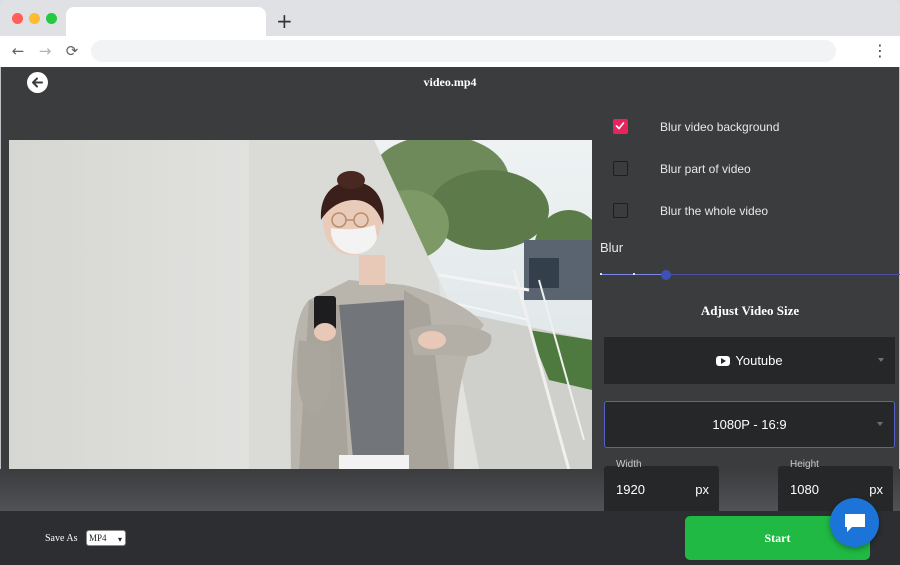 This screenshot has height=565, width=900. I want to click on height-unit: px, so click(876, 489).